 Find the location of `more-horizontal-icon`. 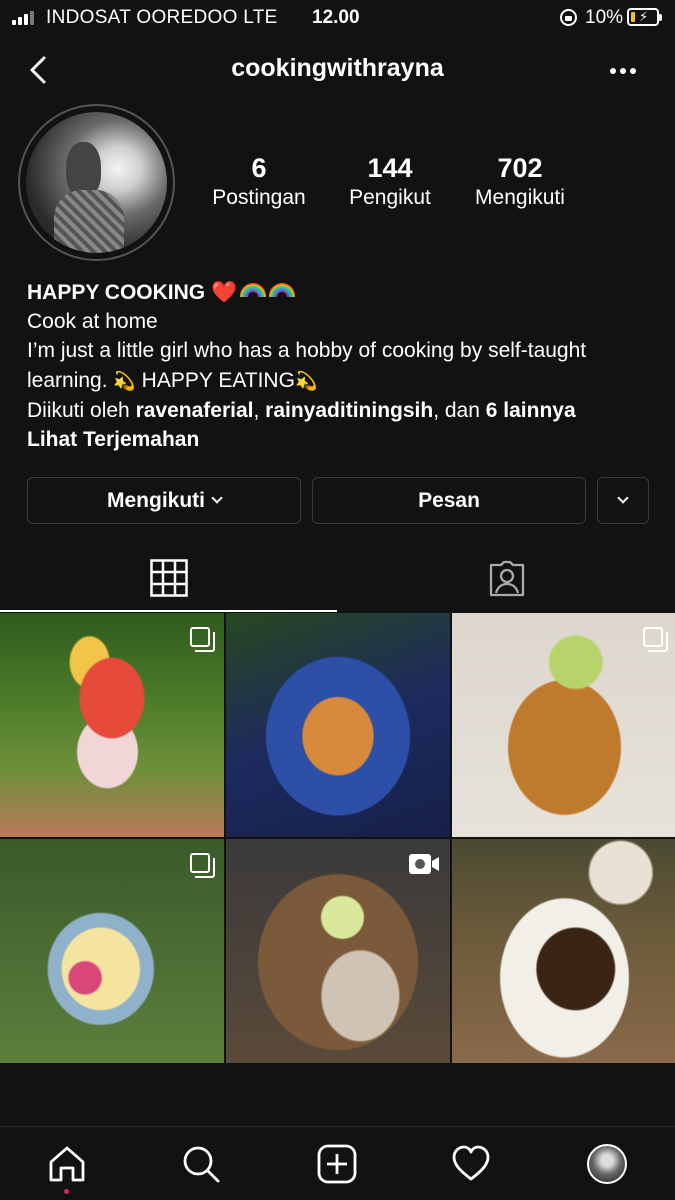

more-horizontal-icon is located at coordinates (623, 71).